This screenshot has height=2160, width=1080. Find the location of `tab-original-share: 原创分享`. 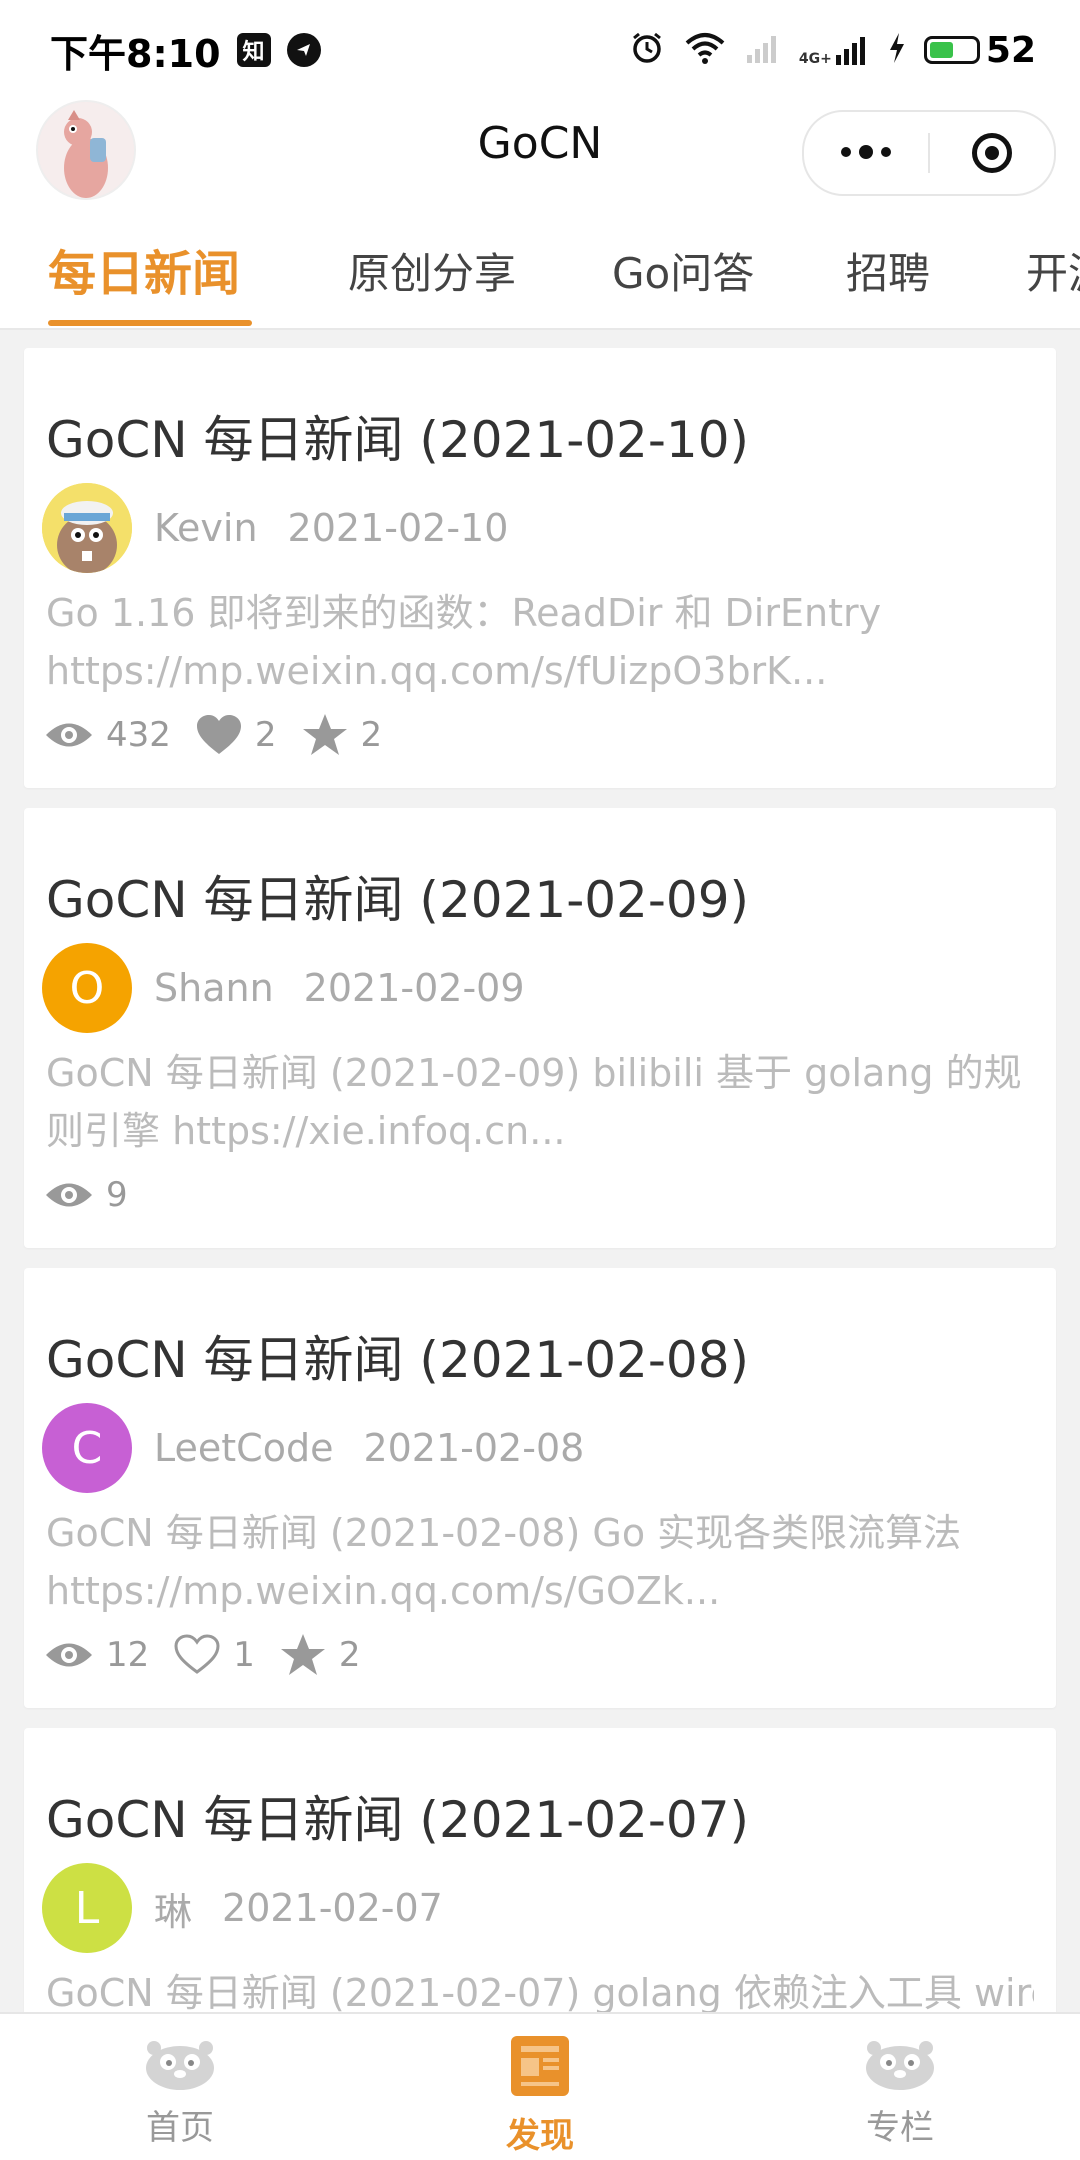

tab-original-share: 原创分享 is located at coordinates (432, 270).